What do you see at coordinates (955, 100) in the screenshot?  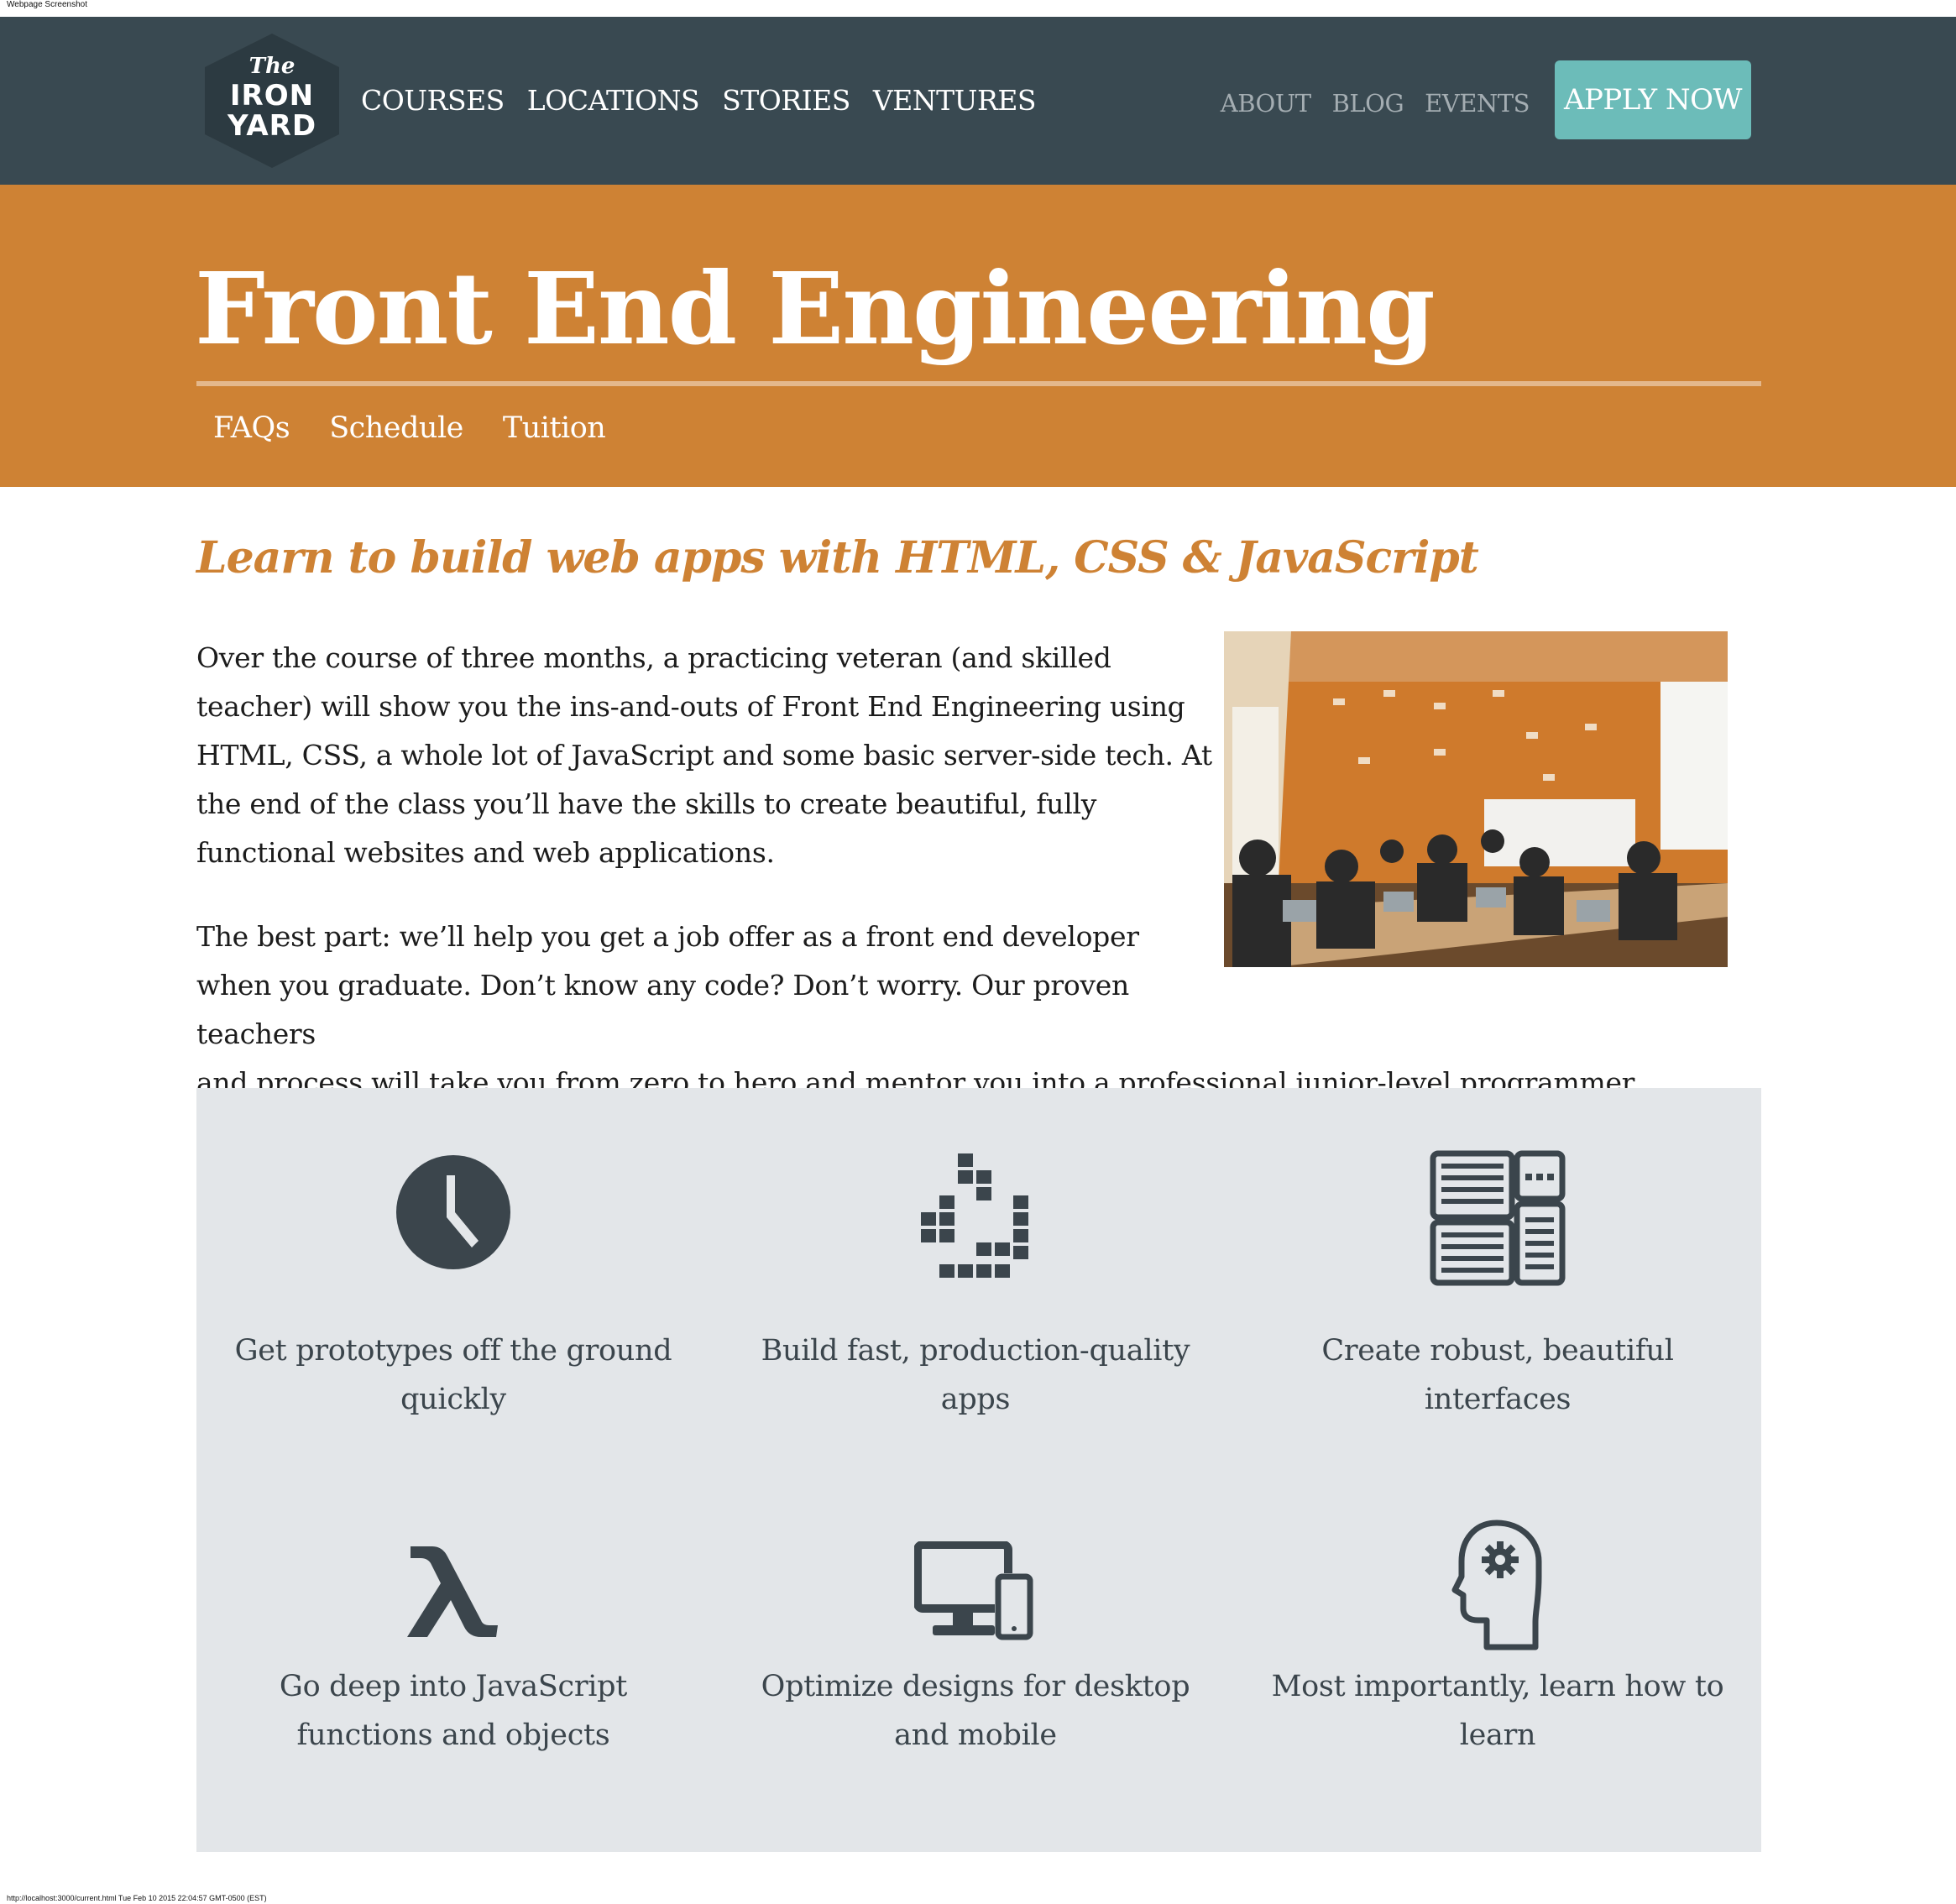 I see `nav-ventures: VENTURES` at bounding box center [955, 100].